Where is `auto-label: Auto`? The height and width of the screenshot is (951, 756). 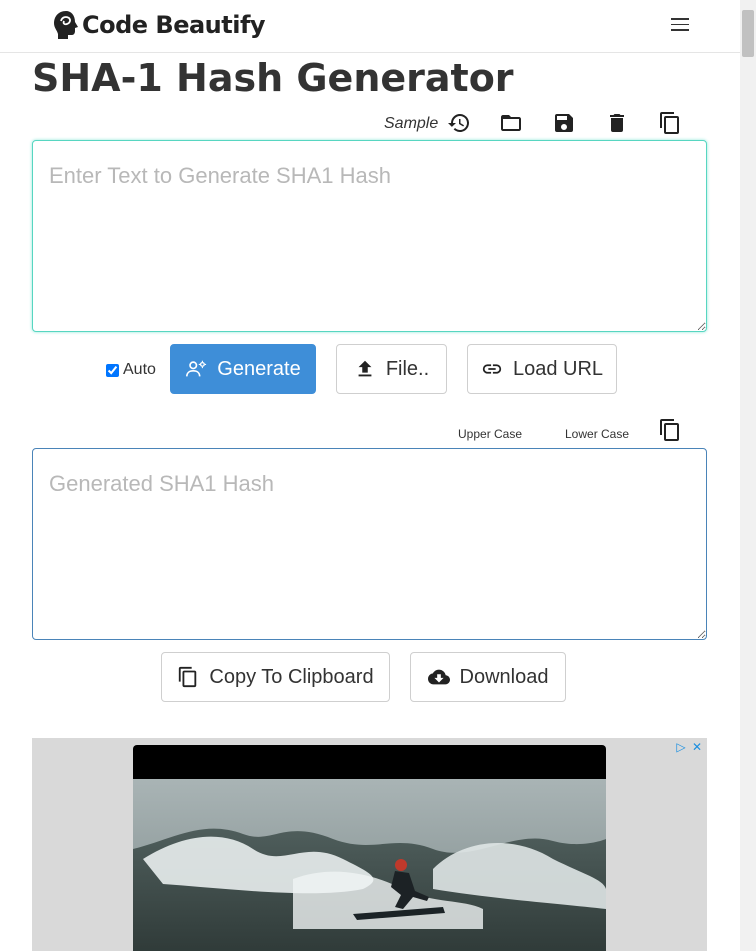
auto-label: Auto is located at coordinates (139, 369).